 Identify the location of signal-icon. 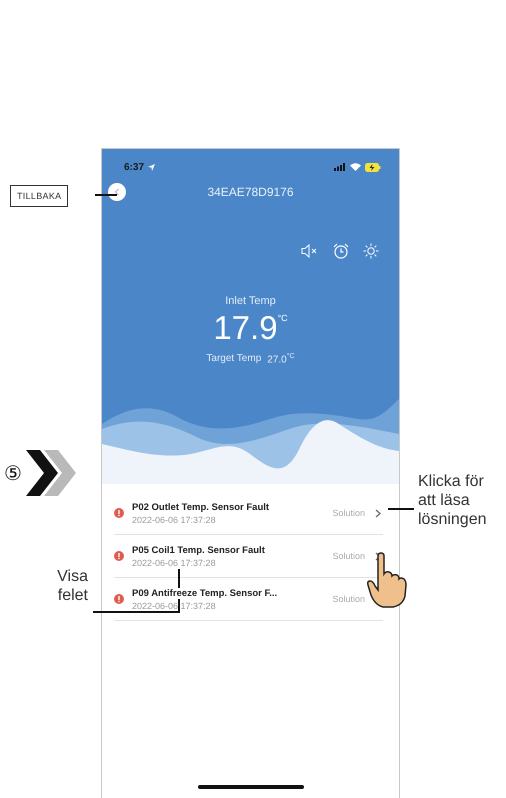
(340, 167).